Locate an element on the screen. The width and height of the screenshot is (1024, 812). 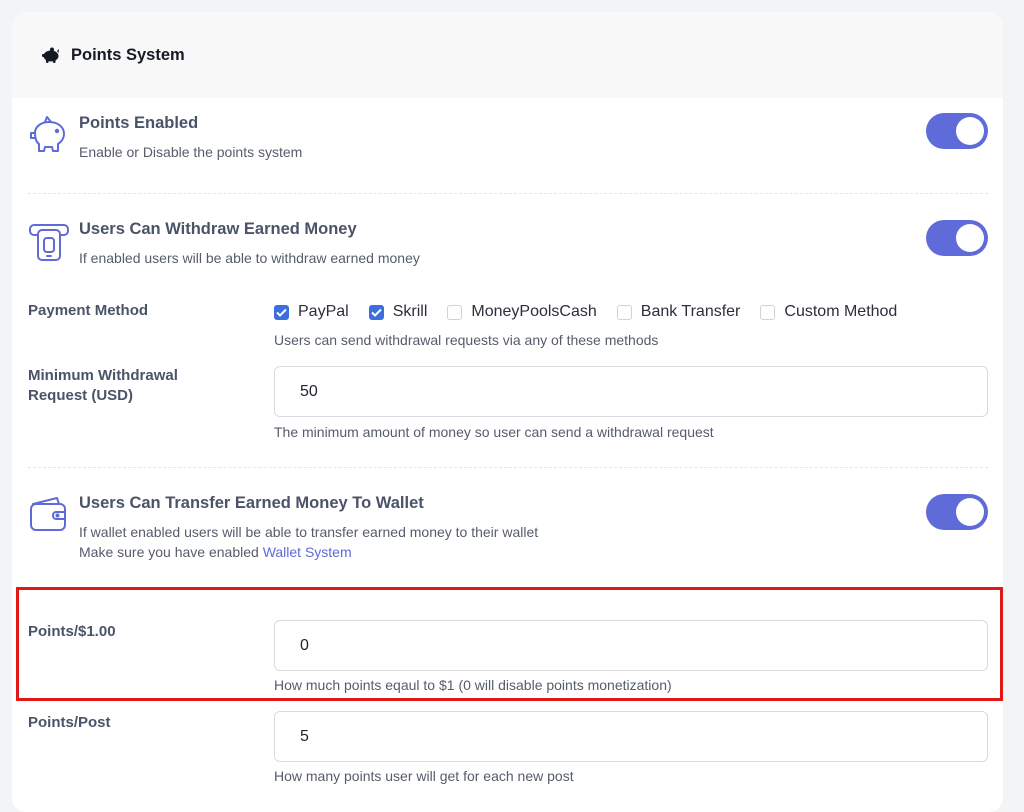
description-line: Make sure you have enabled Wallet System is located at coordinates (308, 552).